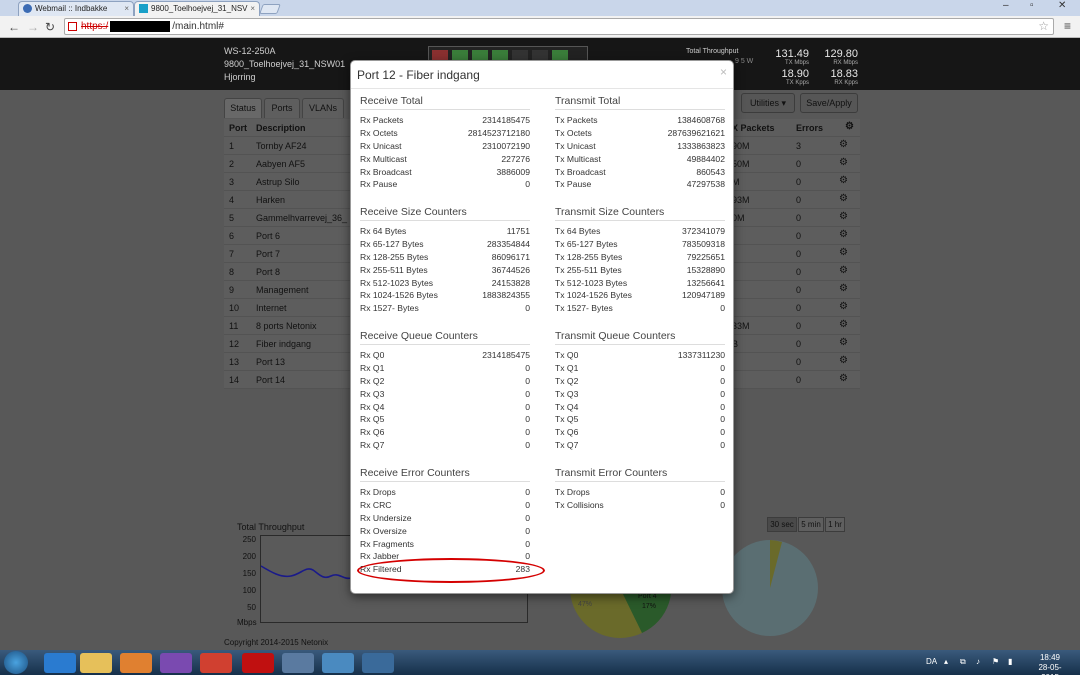 This screenshot has width=1080, height=675. I want to click on counter-row: Tx Multicast 49884402, so click(640, 159).